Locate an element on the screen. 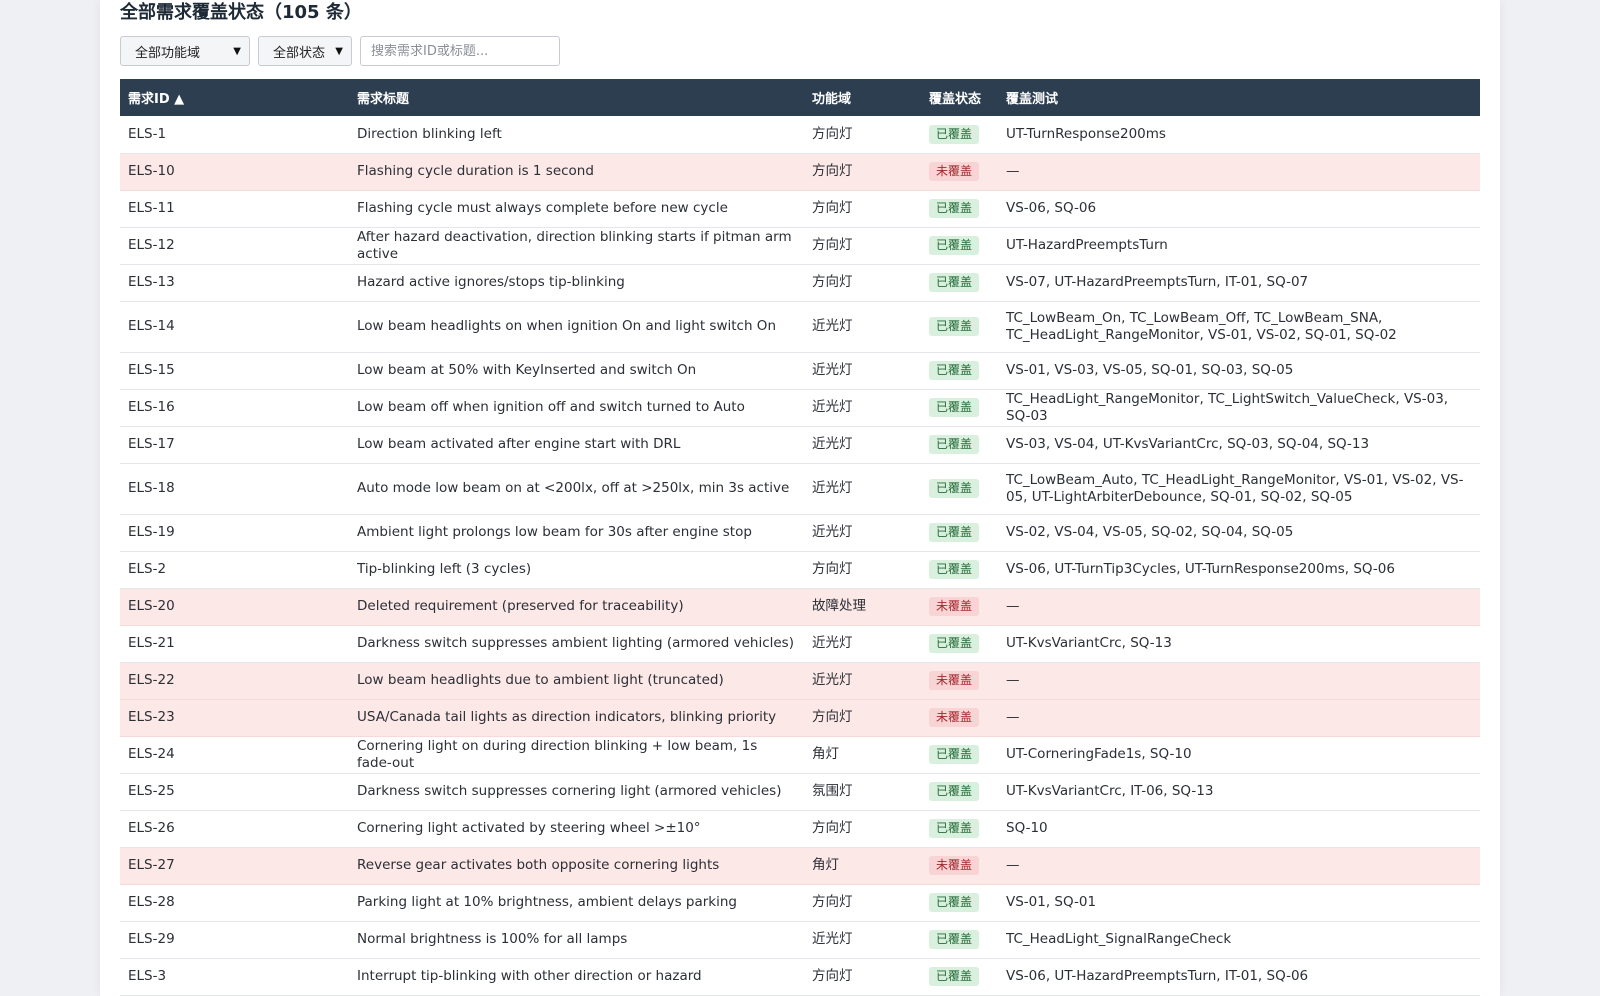 The image size is (1600, 996). cell-requirement-id: ELS-20 is located at coordinates (234, 607).